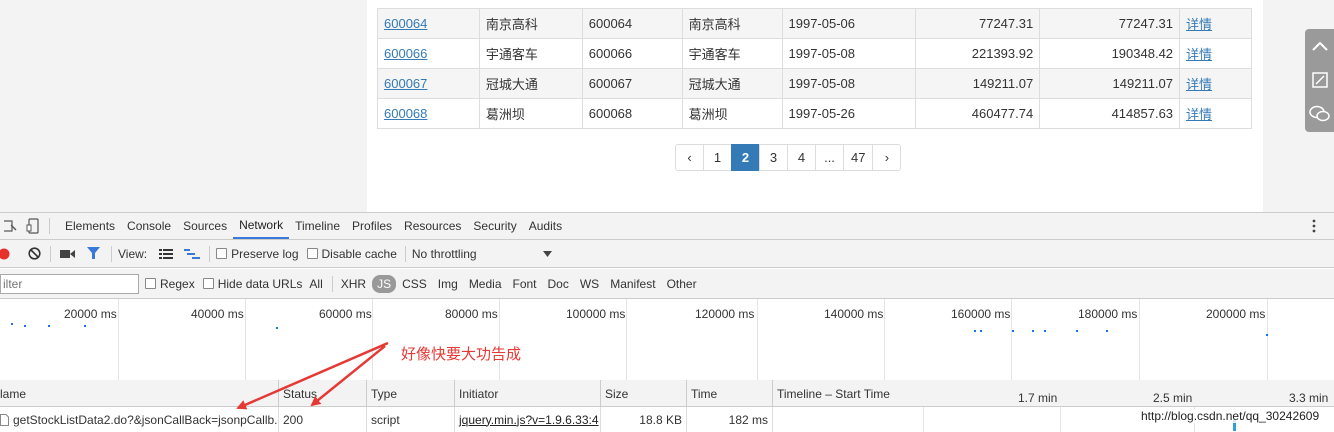 The height and width of the screenshot is (432, 1334). Describe the element at coordinates (257, 254) in the screenshot. I see `preserve-log-checkbox: Preserve log` at that location.